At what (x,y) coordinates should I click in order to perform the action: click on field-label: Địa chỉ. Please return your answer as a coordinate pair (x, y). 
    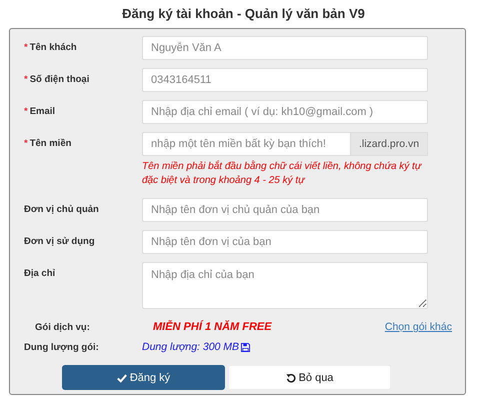
    Looking at the image, I should click on (40, 274).